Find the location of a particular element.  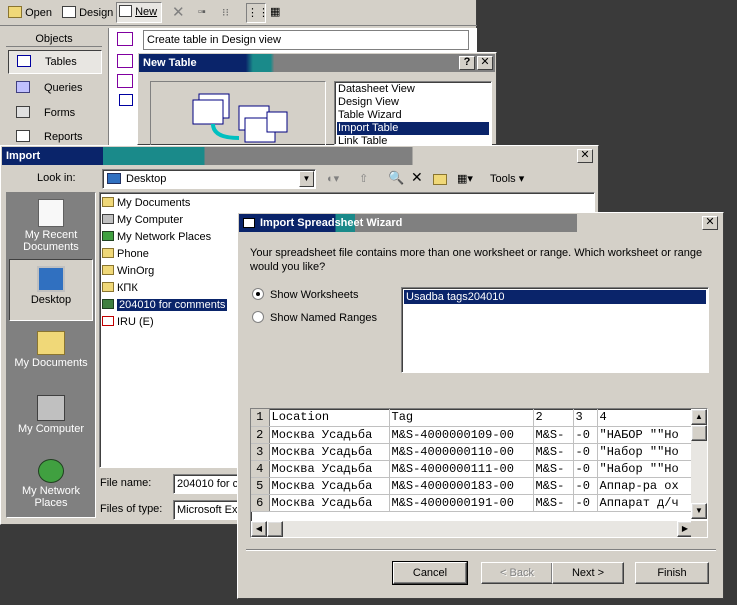

show-named-ranges-radio: Show Named Ranges is located at coordinates (314, 317).